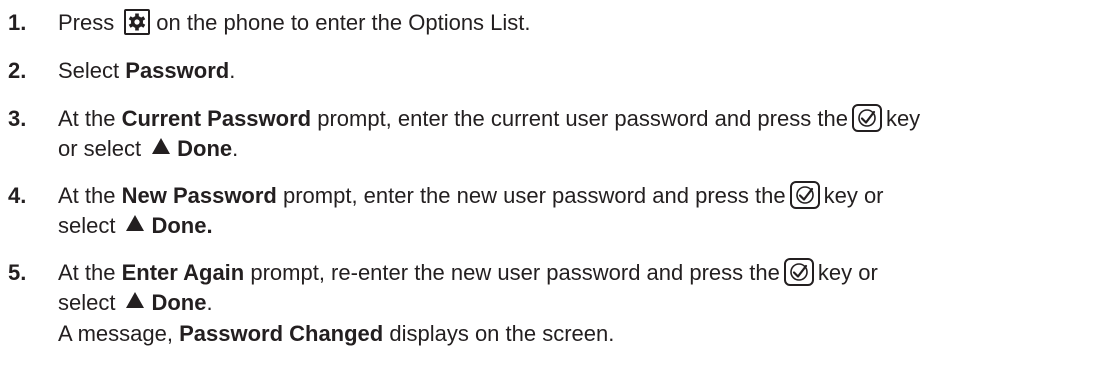 The image size is (1102, 381). Describe the element at coordinates (119, 333) in the screenshot. I see `step-text: A message,` at that location.